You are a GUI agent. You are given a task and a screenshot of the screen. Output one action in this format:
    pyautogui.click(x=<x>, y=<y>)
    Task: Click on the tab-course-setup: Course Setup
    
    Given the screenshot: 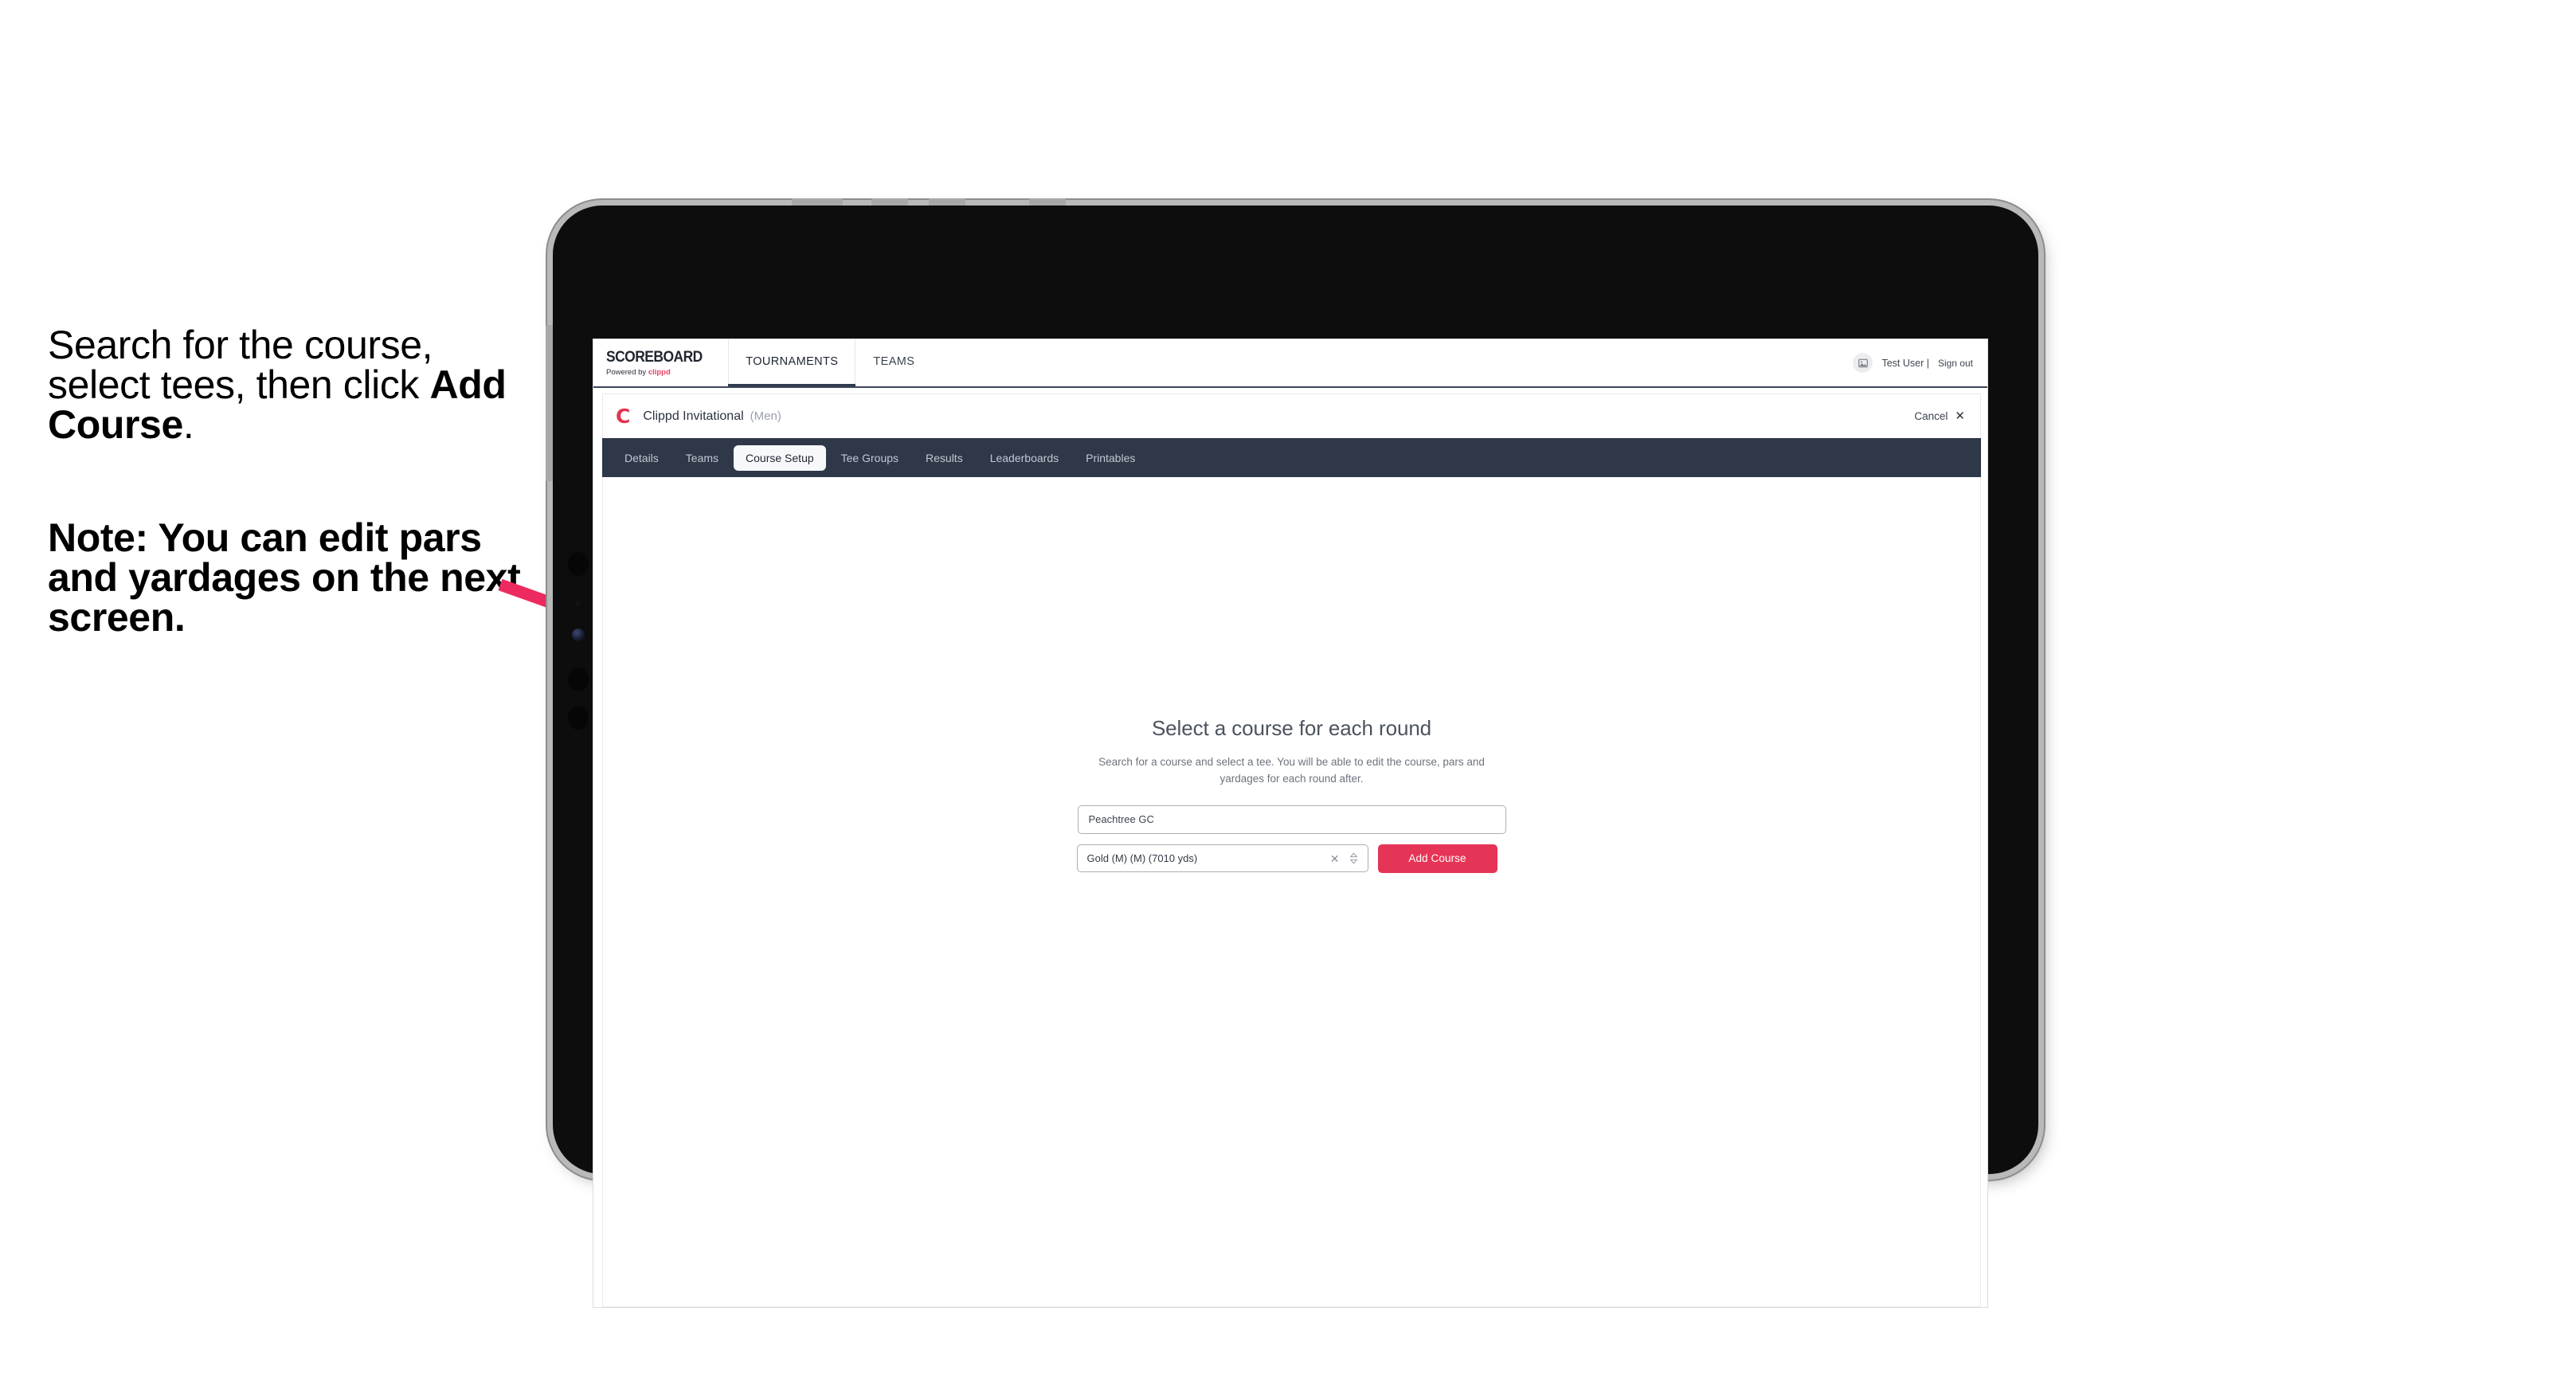 What is the action you would take?
    pyautogui.click(x=780, y=457)
    